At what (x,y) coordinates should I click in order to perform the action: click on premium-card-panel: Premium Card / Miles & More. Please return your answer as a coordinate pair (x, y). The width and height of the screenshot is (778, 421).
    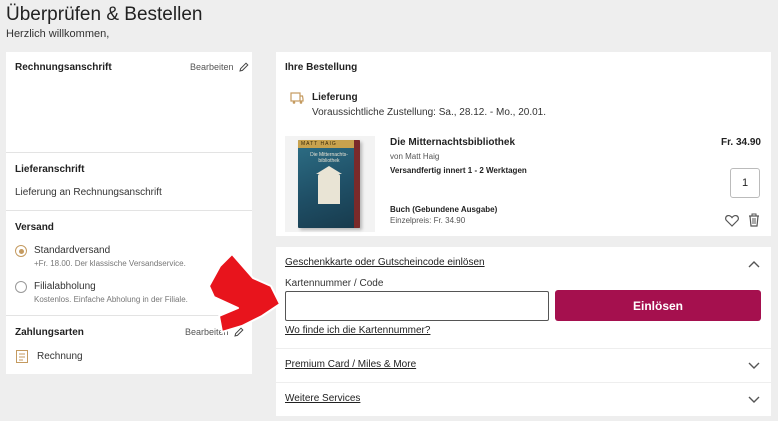
    Looking at the image, I should click on (523, 365).